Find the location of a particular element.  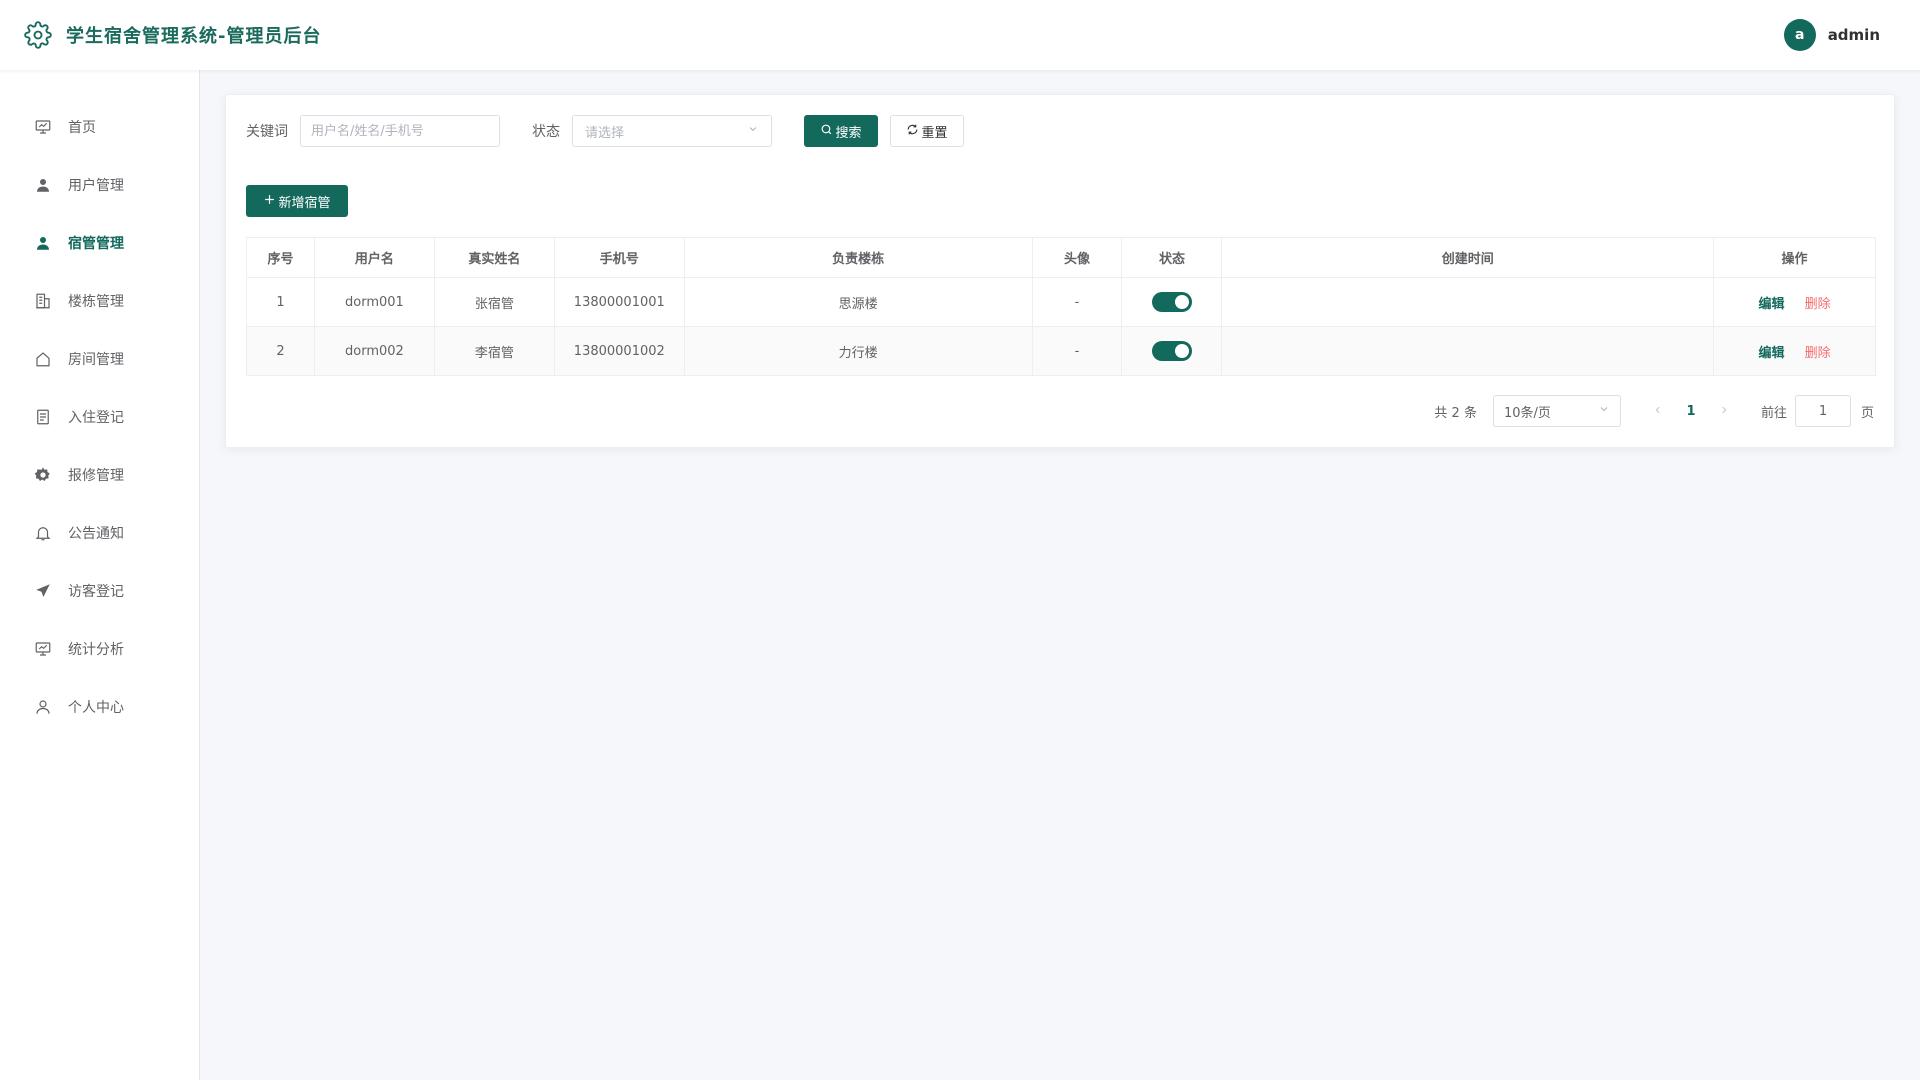

sidebar-item-profile: 个人中心 is located at coordinates (99, 707).